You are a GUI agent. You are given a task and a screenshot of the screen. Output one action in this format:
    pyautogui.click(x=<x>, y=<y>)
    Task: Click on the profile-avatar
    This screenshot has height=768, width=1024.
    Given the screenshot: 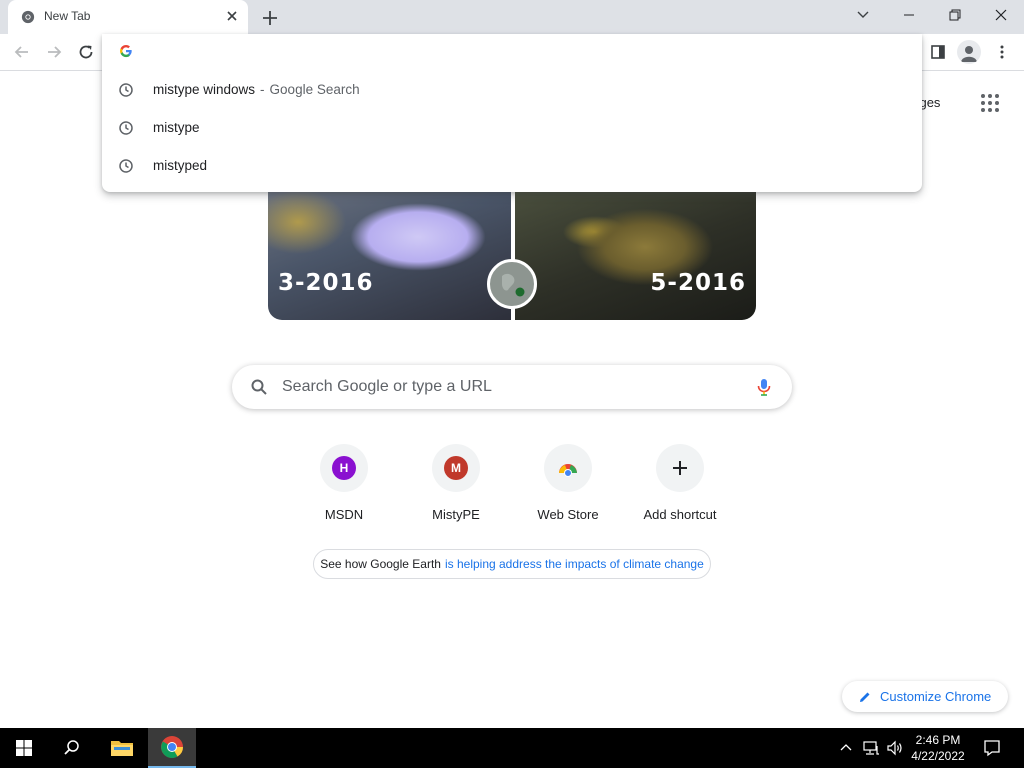 What is the action you would take?
    pyautogui.click(x=969, y=52)
    